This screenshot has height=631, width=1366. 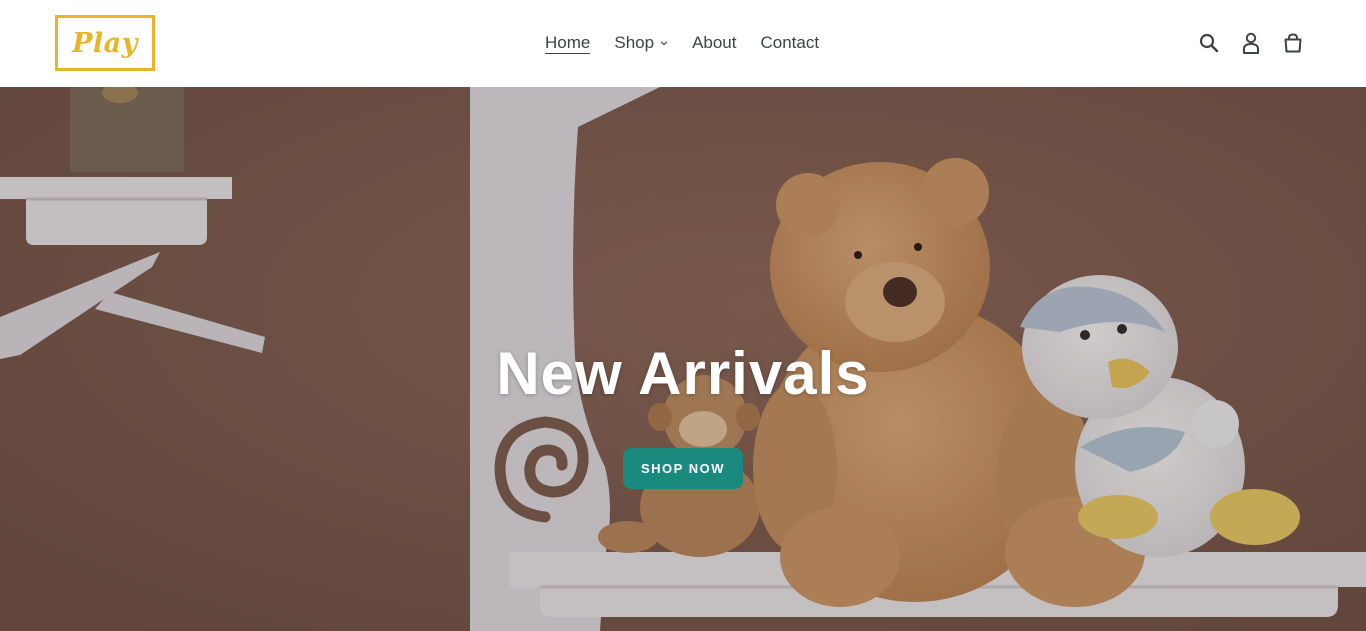 I want to click on site-header: Play Home Shop About Contact, so click(x=683, y=43).